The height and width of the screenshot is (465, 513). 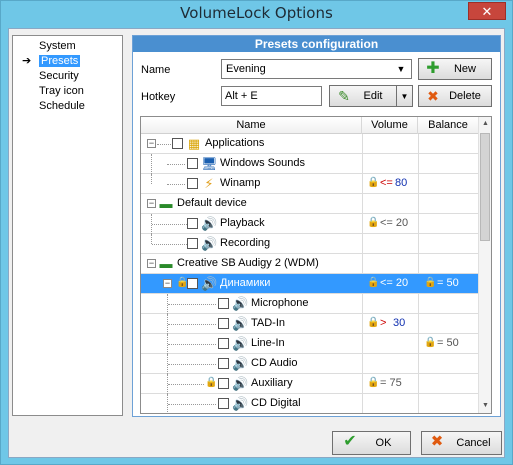 What do you see at coordinates (209, 183) in the screenshot?
I see `winamp-icon: ⚡` at bounding box center [209, 183].